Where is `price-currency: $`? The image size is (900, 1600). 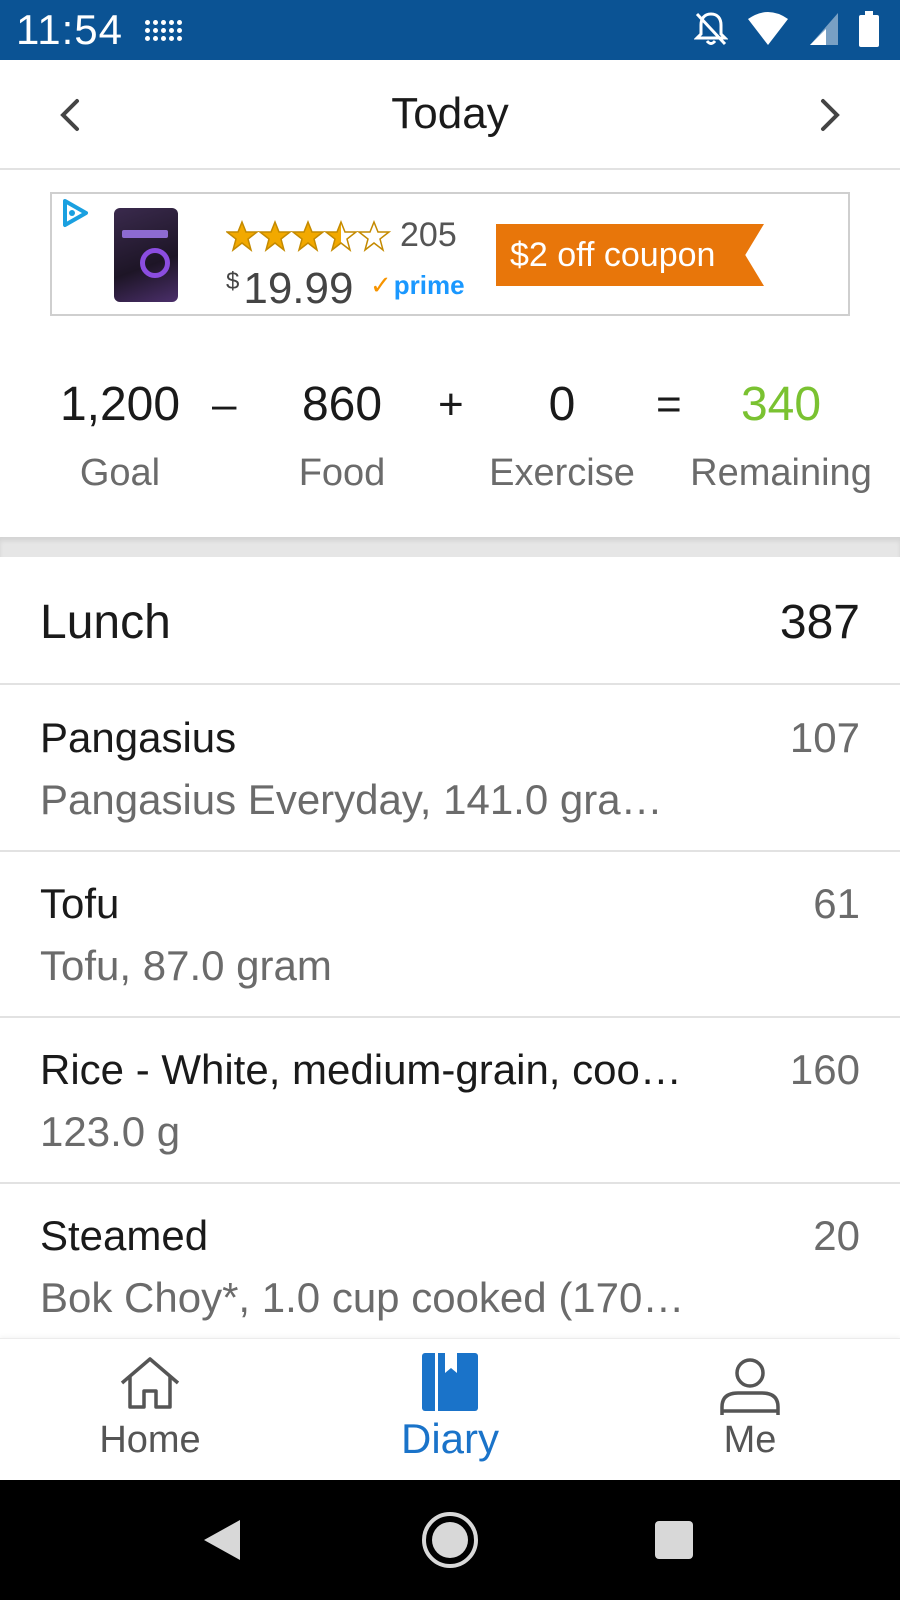
price-currency: $ is located at coordinates (233, 281).